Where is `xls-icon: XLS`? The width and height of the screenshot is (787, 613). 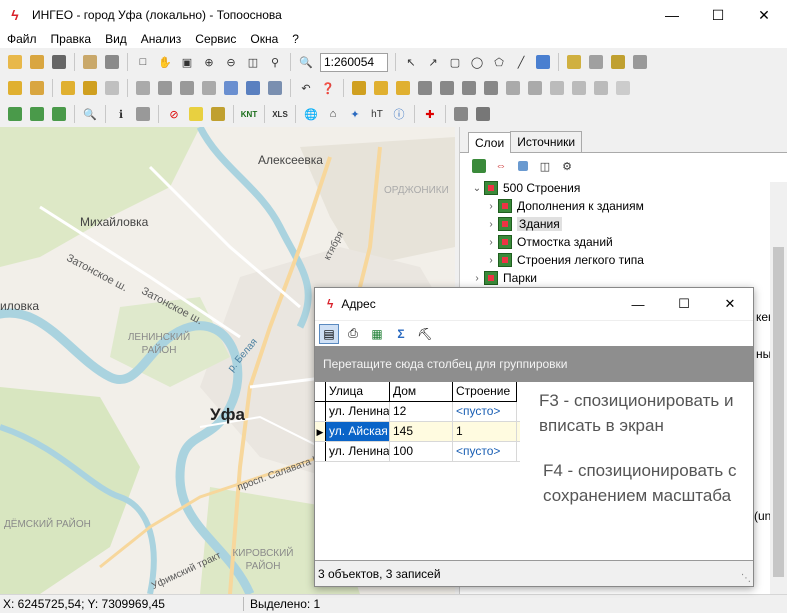
xls-icon: XLS is located at coordinates (280, 114).